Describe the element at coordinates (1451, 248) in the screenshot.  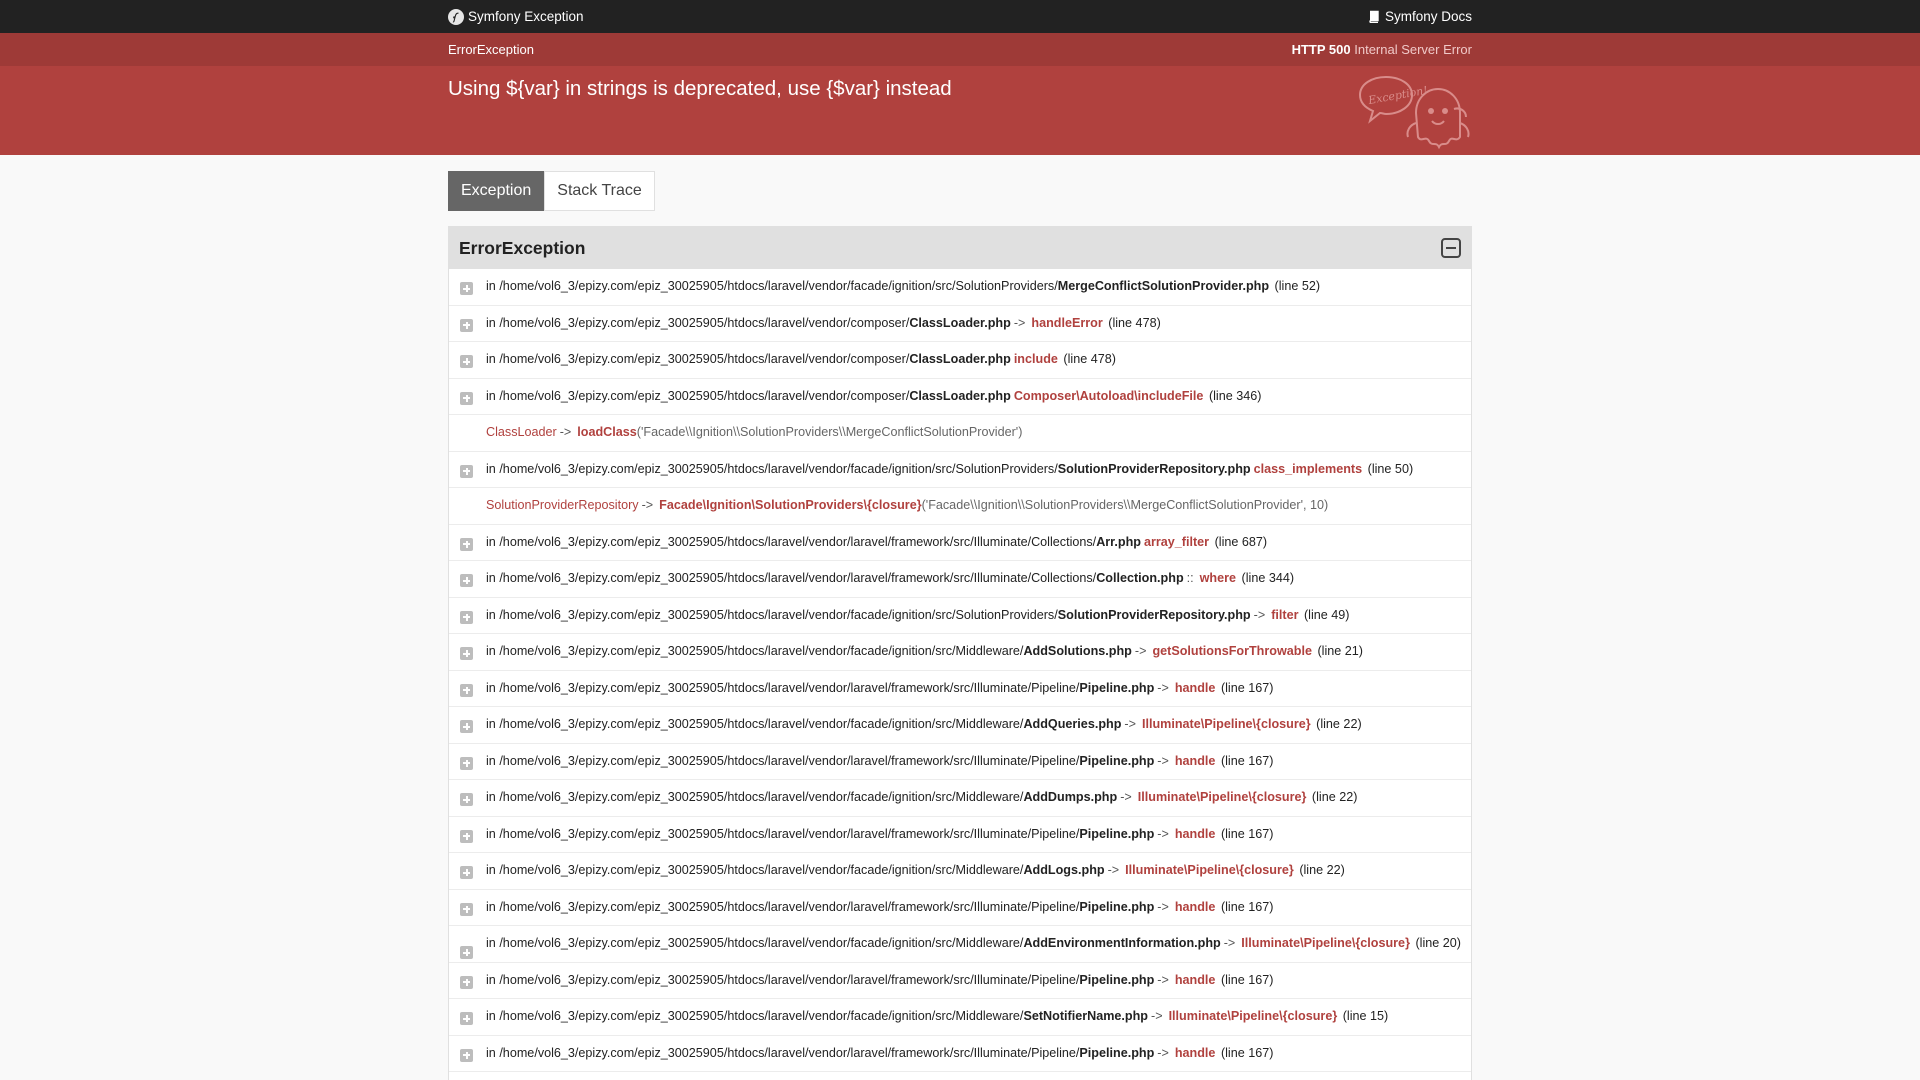
I see `collapse-icon` at that location.